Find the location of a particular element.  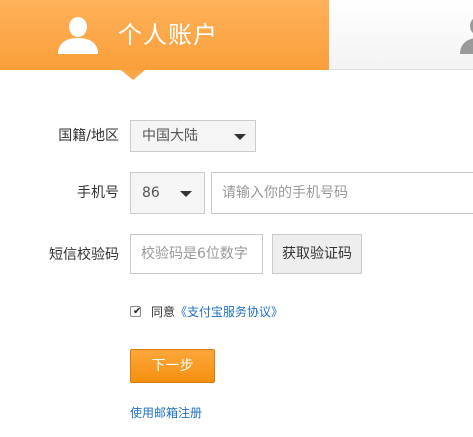

service-agreement-link: 《支付宝服务协议》 is located at coordinates (229, 312).